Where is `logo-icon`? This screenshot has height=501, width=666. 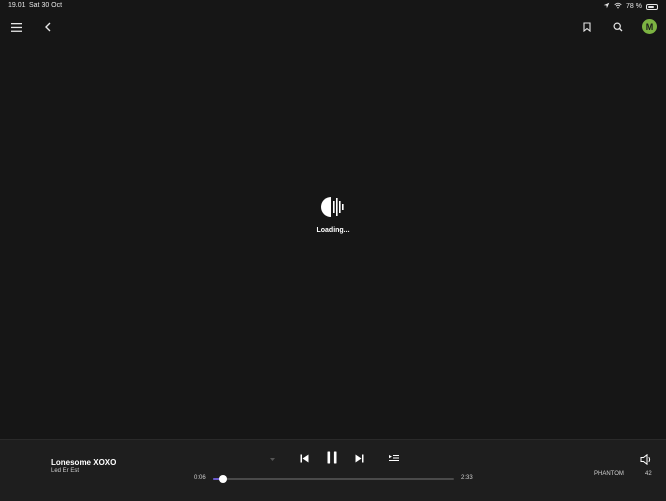
logo-icon is located at coordinates (333, 209).